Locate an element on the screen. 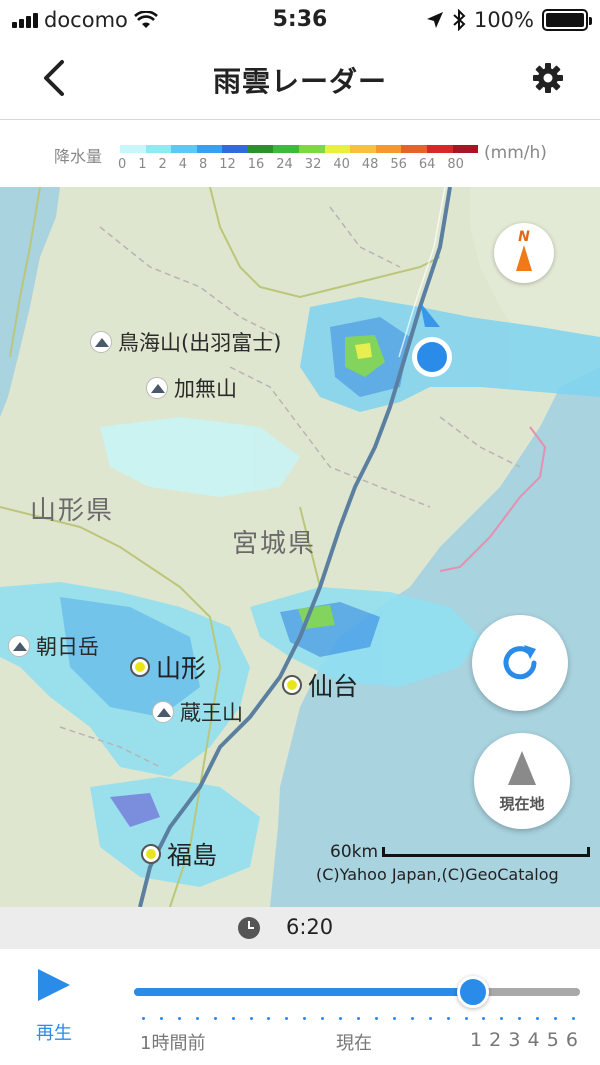 Image resolution: width=600 pixels, height=1065 pixels. timeline-tick-dots is located at coordinates (358, 1020).